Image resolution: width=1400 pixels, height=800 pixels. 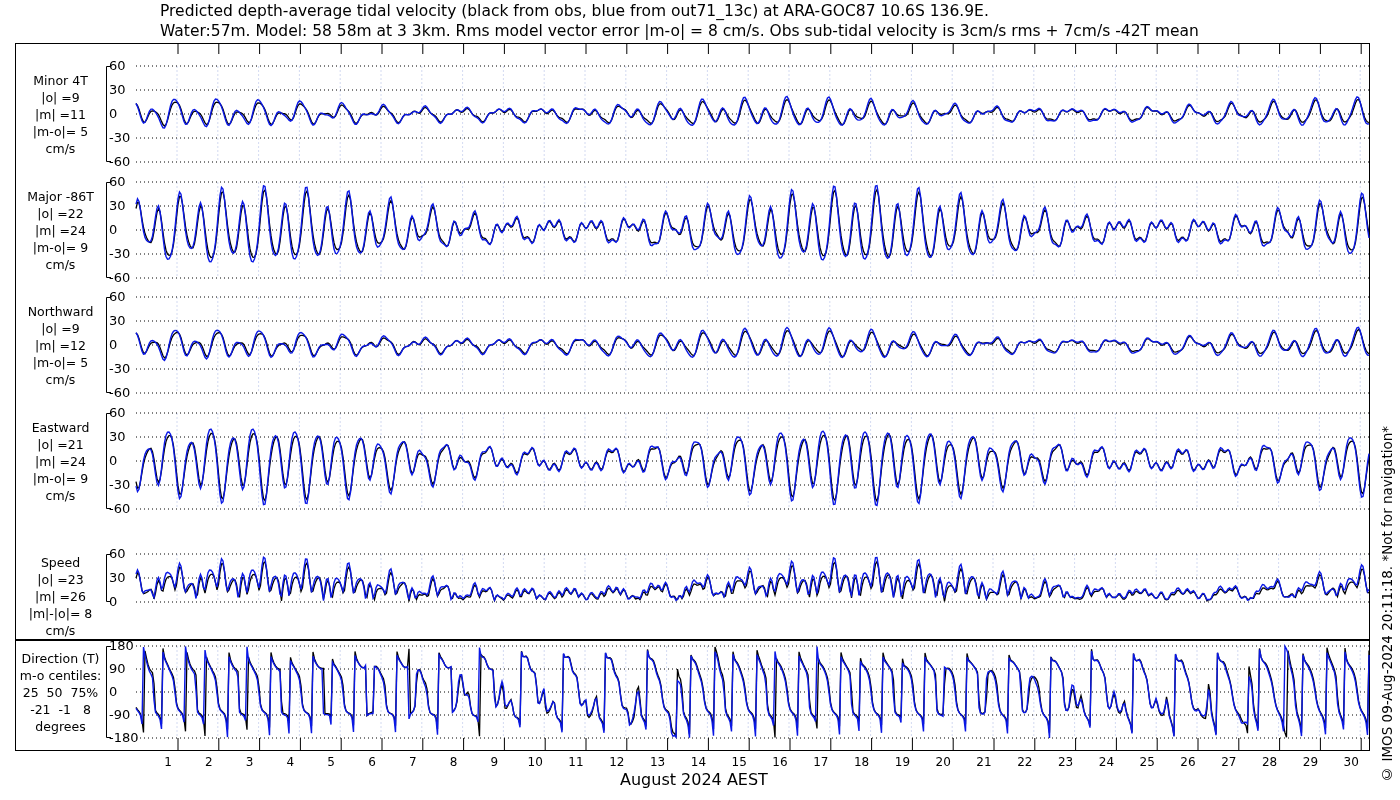 I want to click on x-tick-label: 16, so click(x=780, y=762).